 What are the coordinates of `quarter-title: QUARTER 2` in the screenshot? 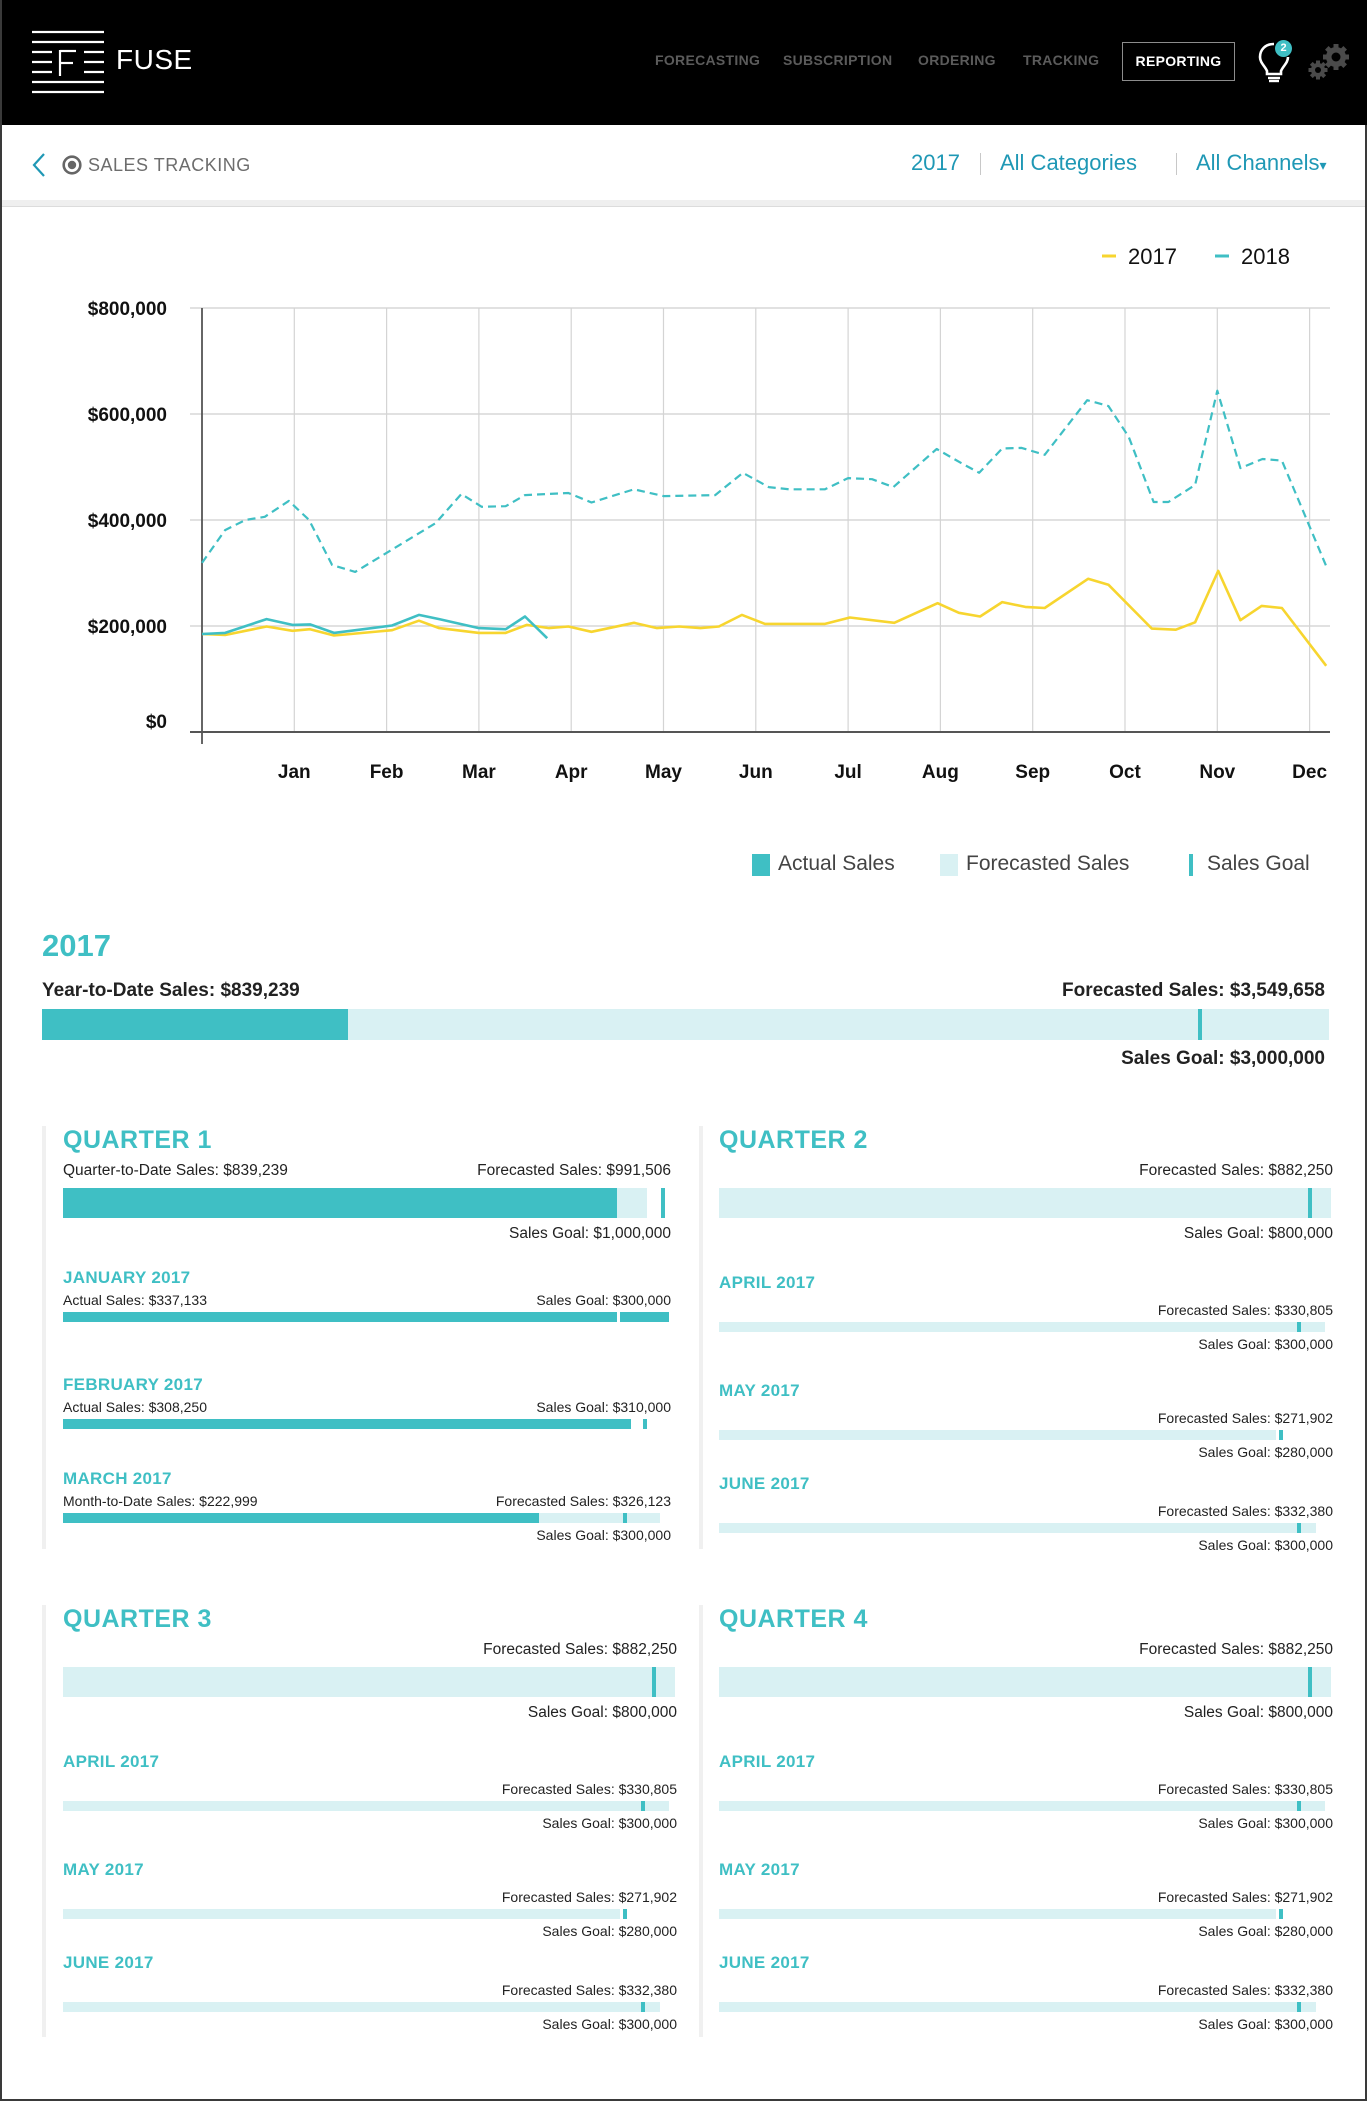 It's located at (793, 1140).